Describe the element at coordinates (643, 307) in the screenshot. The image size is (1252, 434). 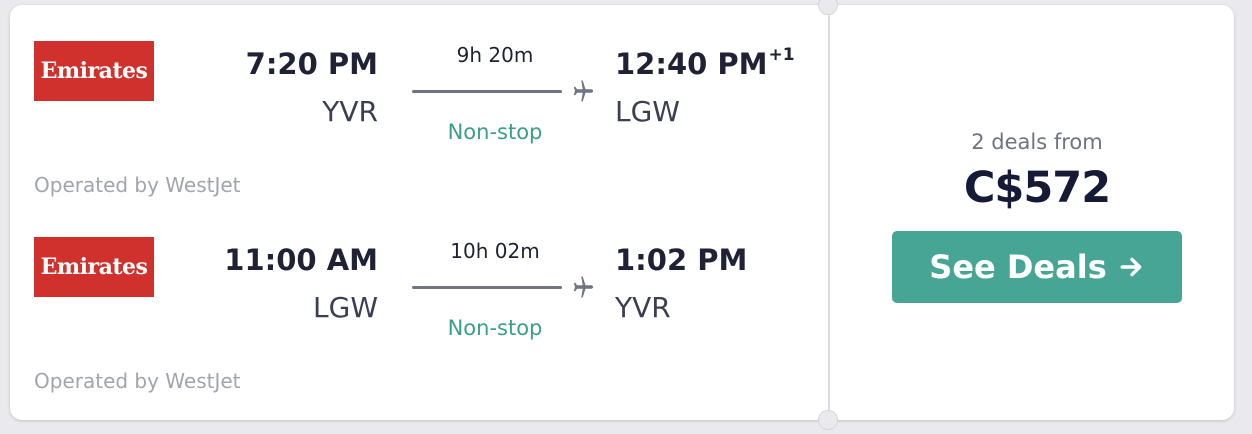
I see `arrival-airport: YVR` at that location.